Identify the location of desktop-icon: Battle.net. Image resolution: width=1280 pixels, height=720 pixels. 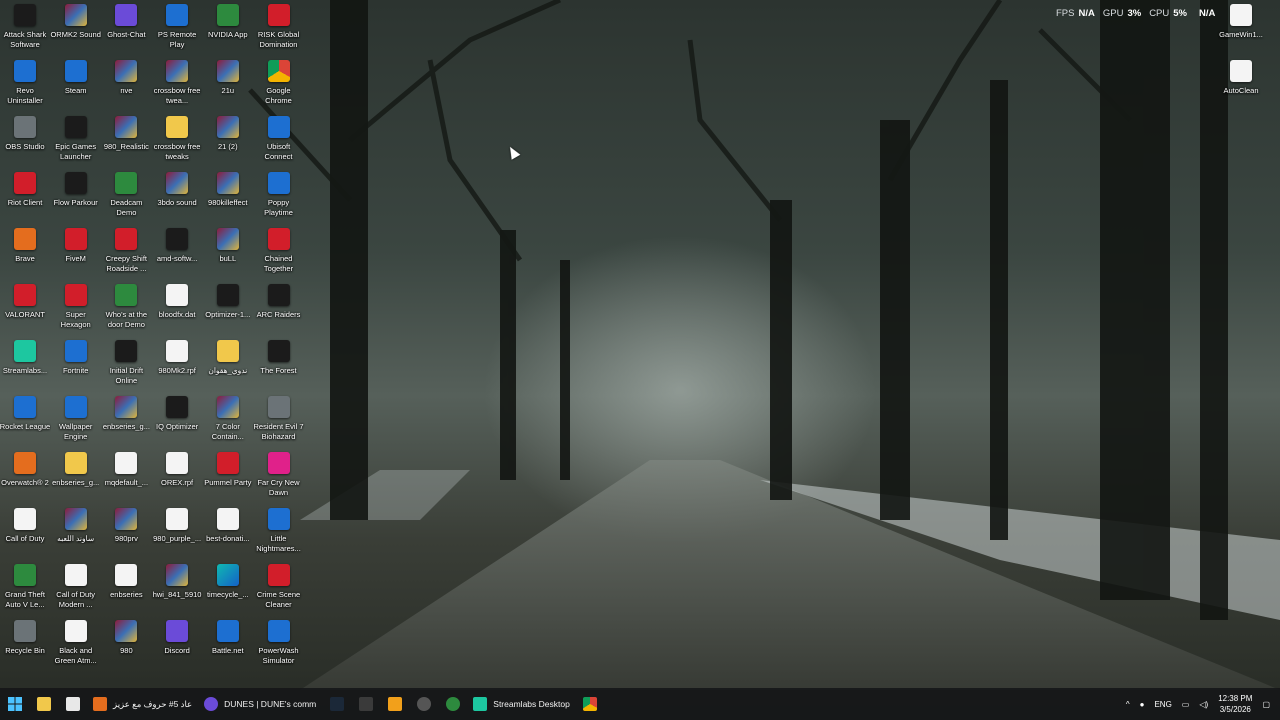
(228, 644).